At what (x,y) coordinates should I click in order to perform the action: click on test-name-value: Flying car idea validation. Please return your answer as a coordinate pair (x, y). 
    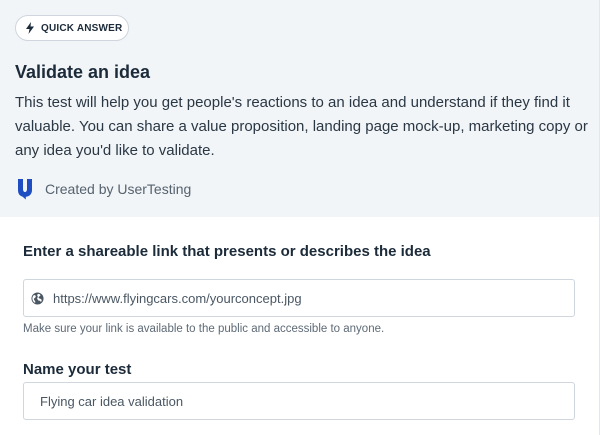
    Looking at the image, I should click on (112, 401).